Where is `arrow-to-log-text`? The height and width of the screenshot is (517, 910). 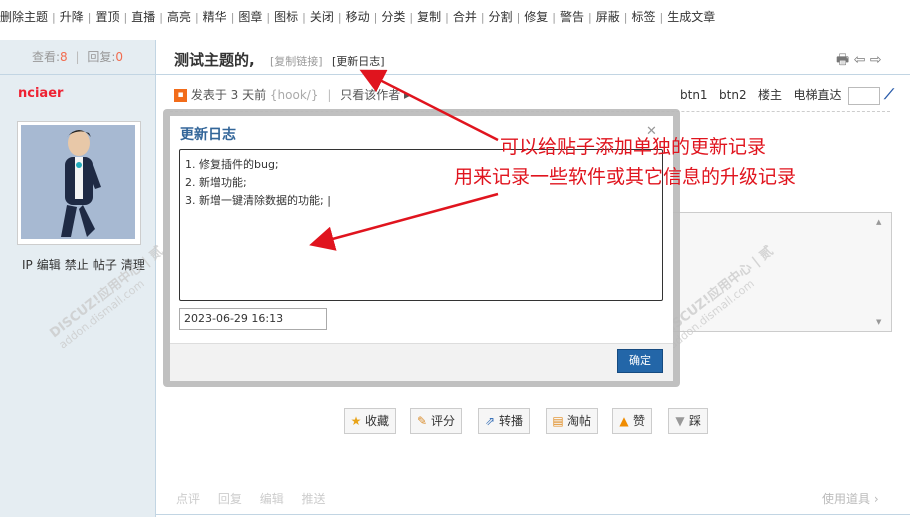
arrow-to-log-text is located at coordinates (404, 221).